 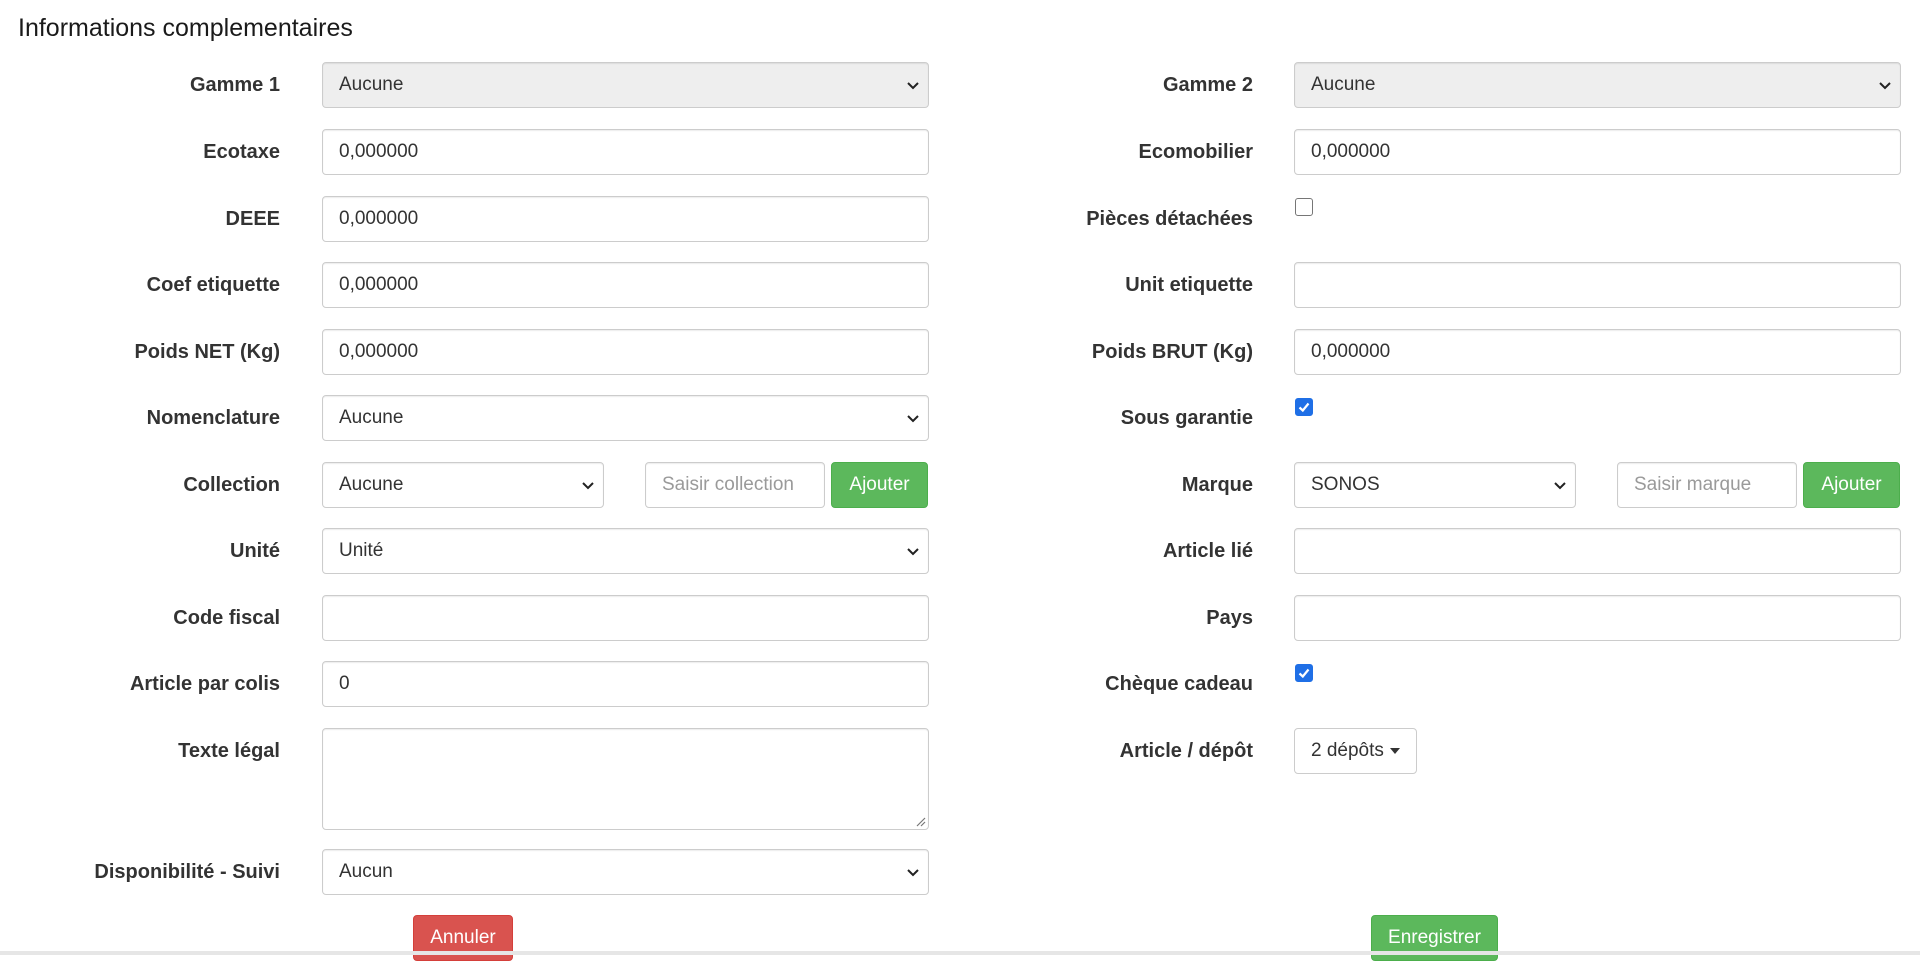 What do you see at coordinates (728, 484) in the screenshot?
I see `collection-input-placeholder: Saisir collection` at bounding box center [728, 484].